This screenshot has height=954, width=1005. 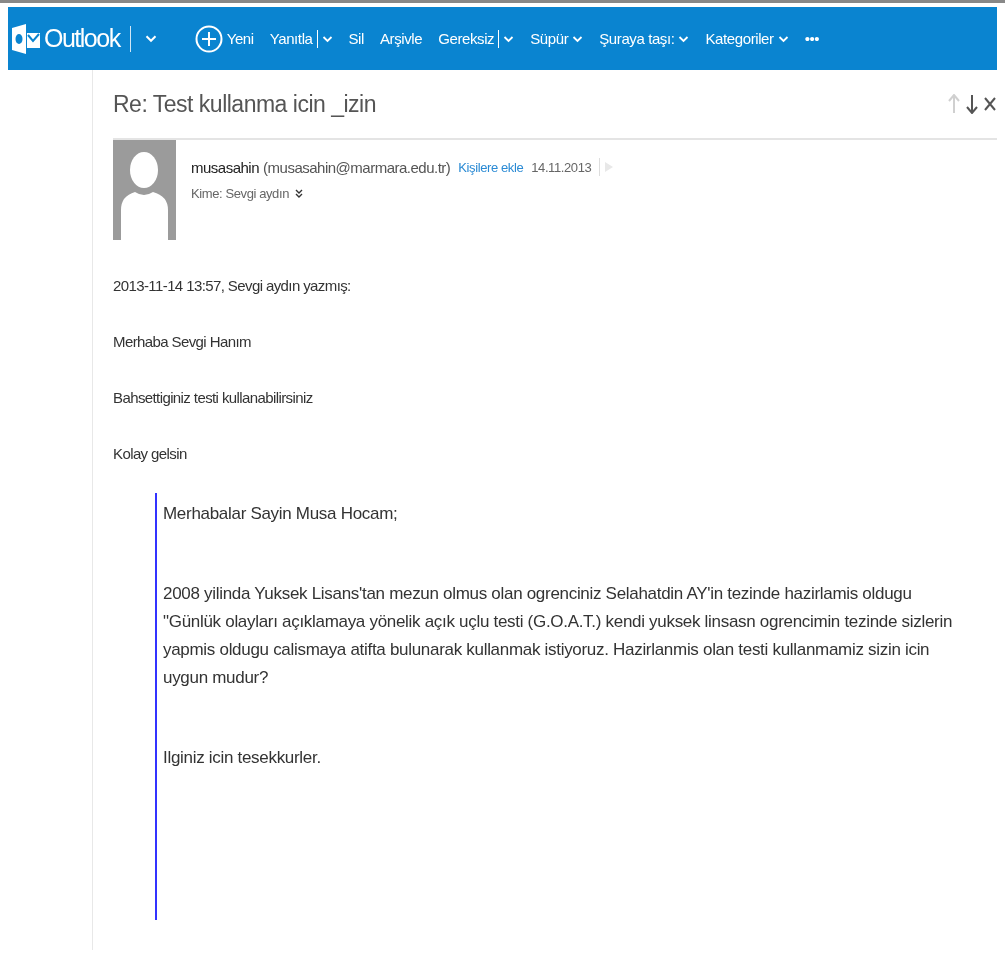 I want to click on message-subject: Re: Test kullanma icin _izin, so click(x=244, y=104).